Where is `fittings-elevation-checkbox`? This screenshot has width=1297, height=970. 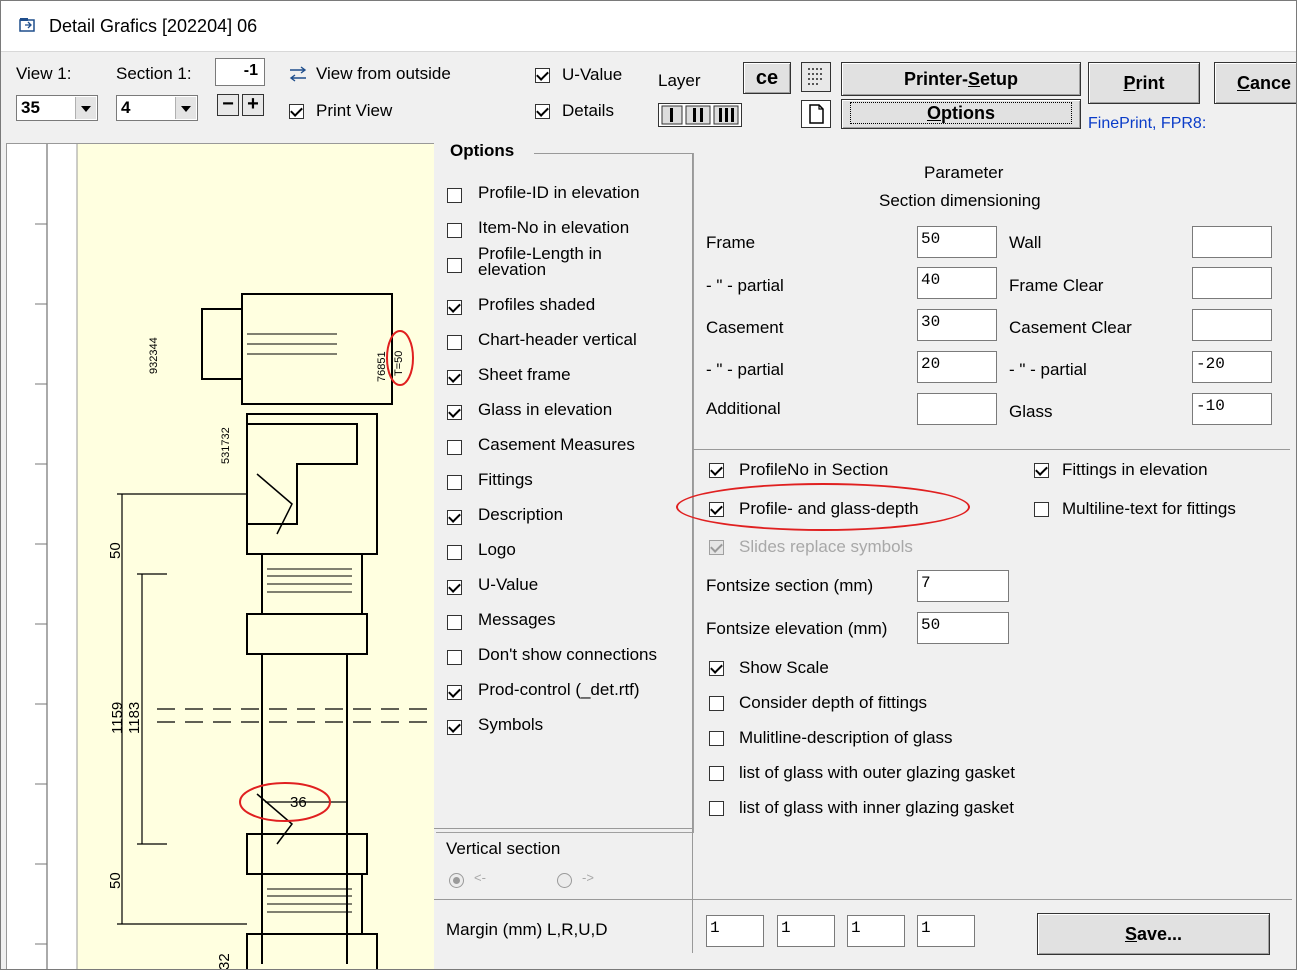
fittings-elevation-checkbox is located at coordinates (1041, 470).